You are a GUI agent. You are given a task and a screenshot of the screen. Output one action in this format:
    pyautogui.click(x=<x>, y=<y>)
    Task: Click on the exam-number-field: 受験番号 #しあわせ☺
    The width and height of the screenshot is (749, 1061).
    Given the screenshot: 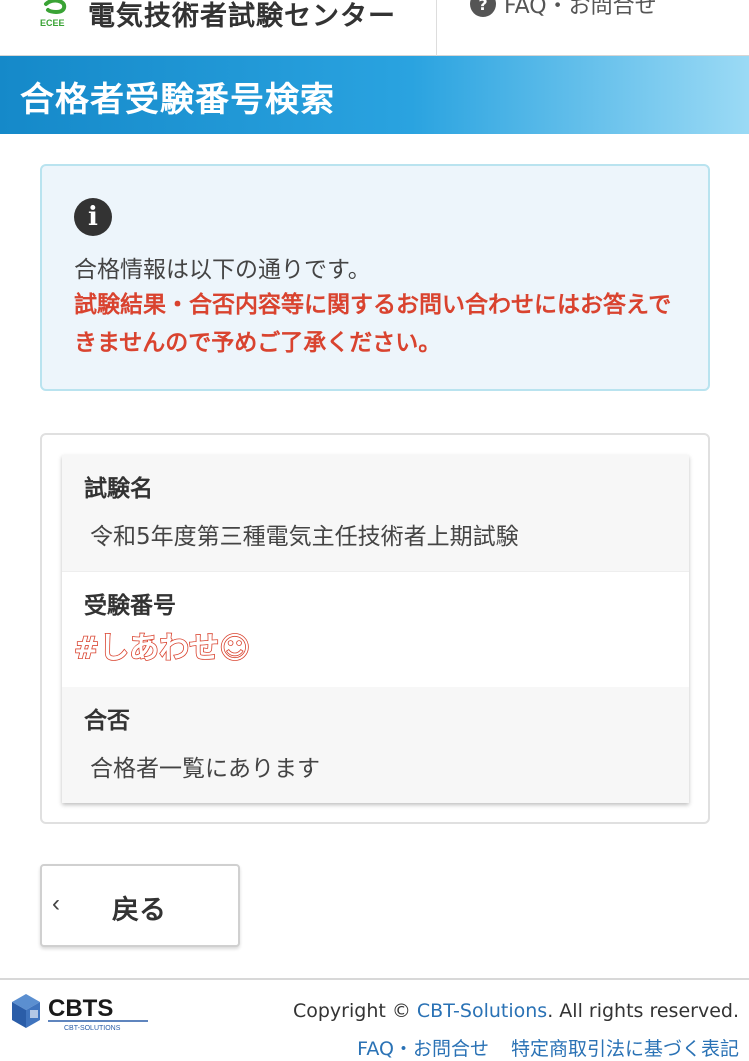 What is the action you would take?
    pyautogui.click(x=375, y=629)
    